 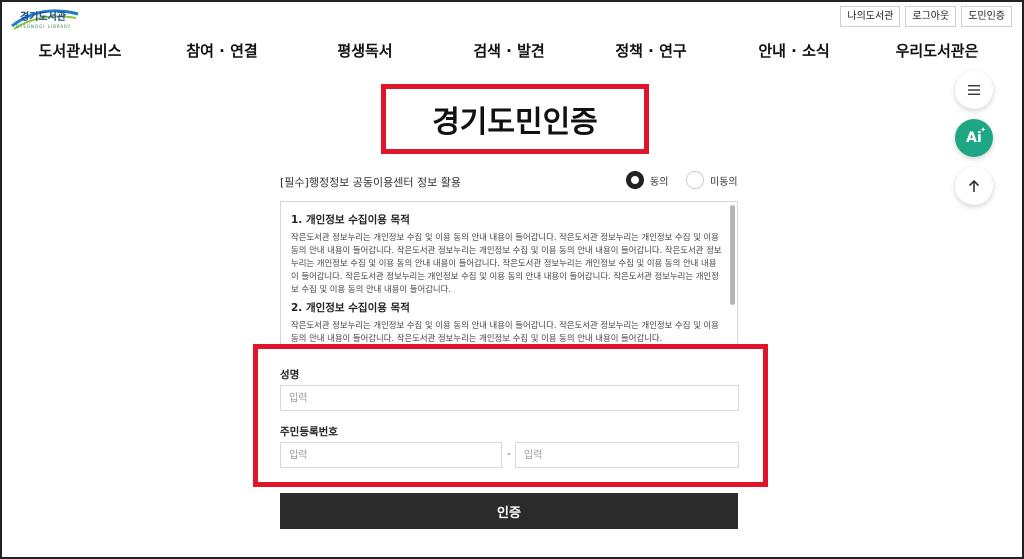 I want to click on logo-subtitle: GYEONGGI LIBRARY, so click(x=44, y=26).